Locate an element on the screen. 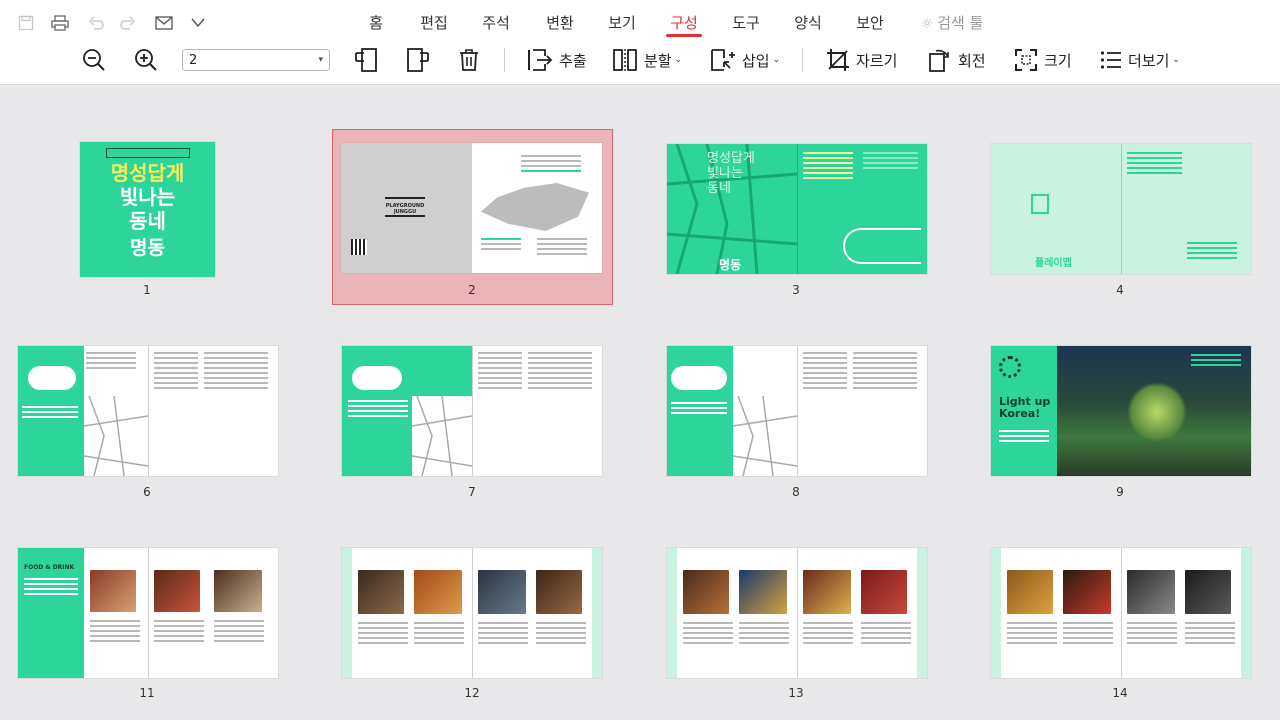 This screenshot has height=720, width=1280. page-number-label: 9 is located at coordinates (1120, 492).